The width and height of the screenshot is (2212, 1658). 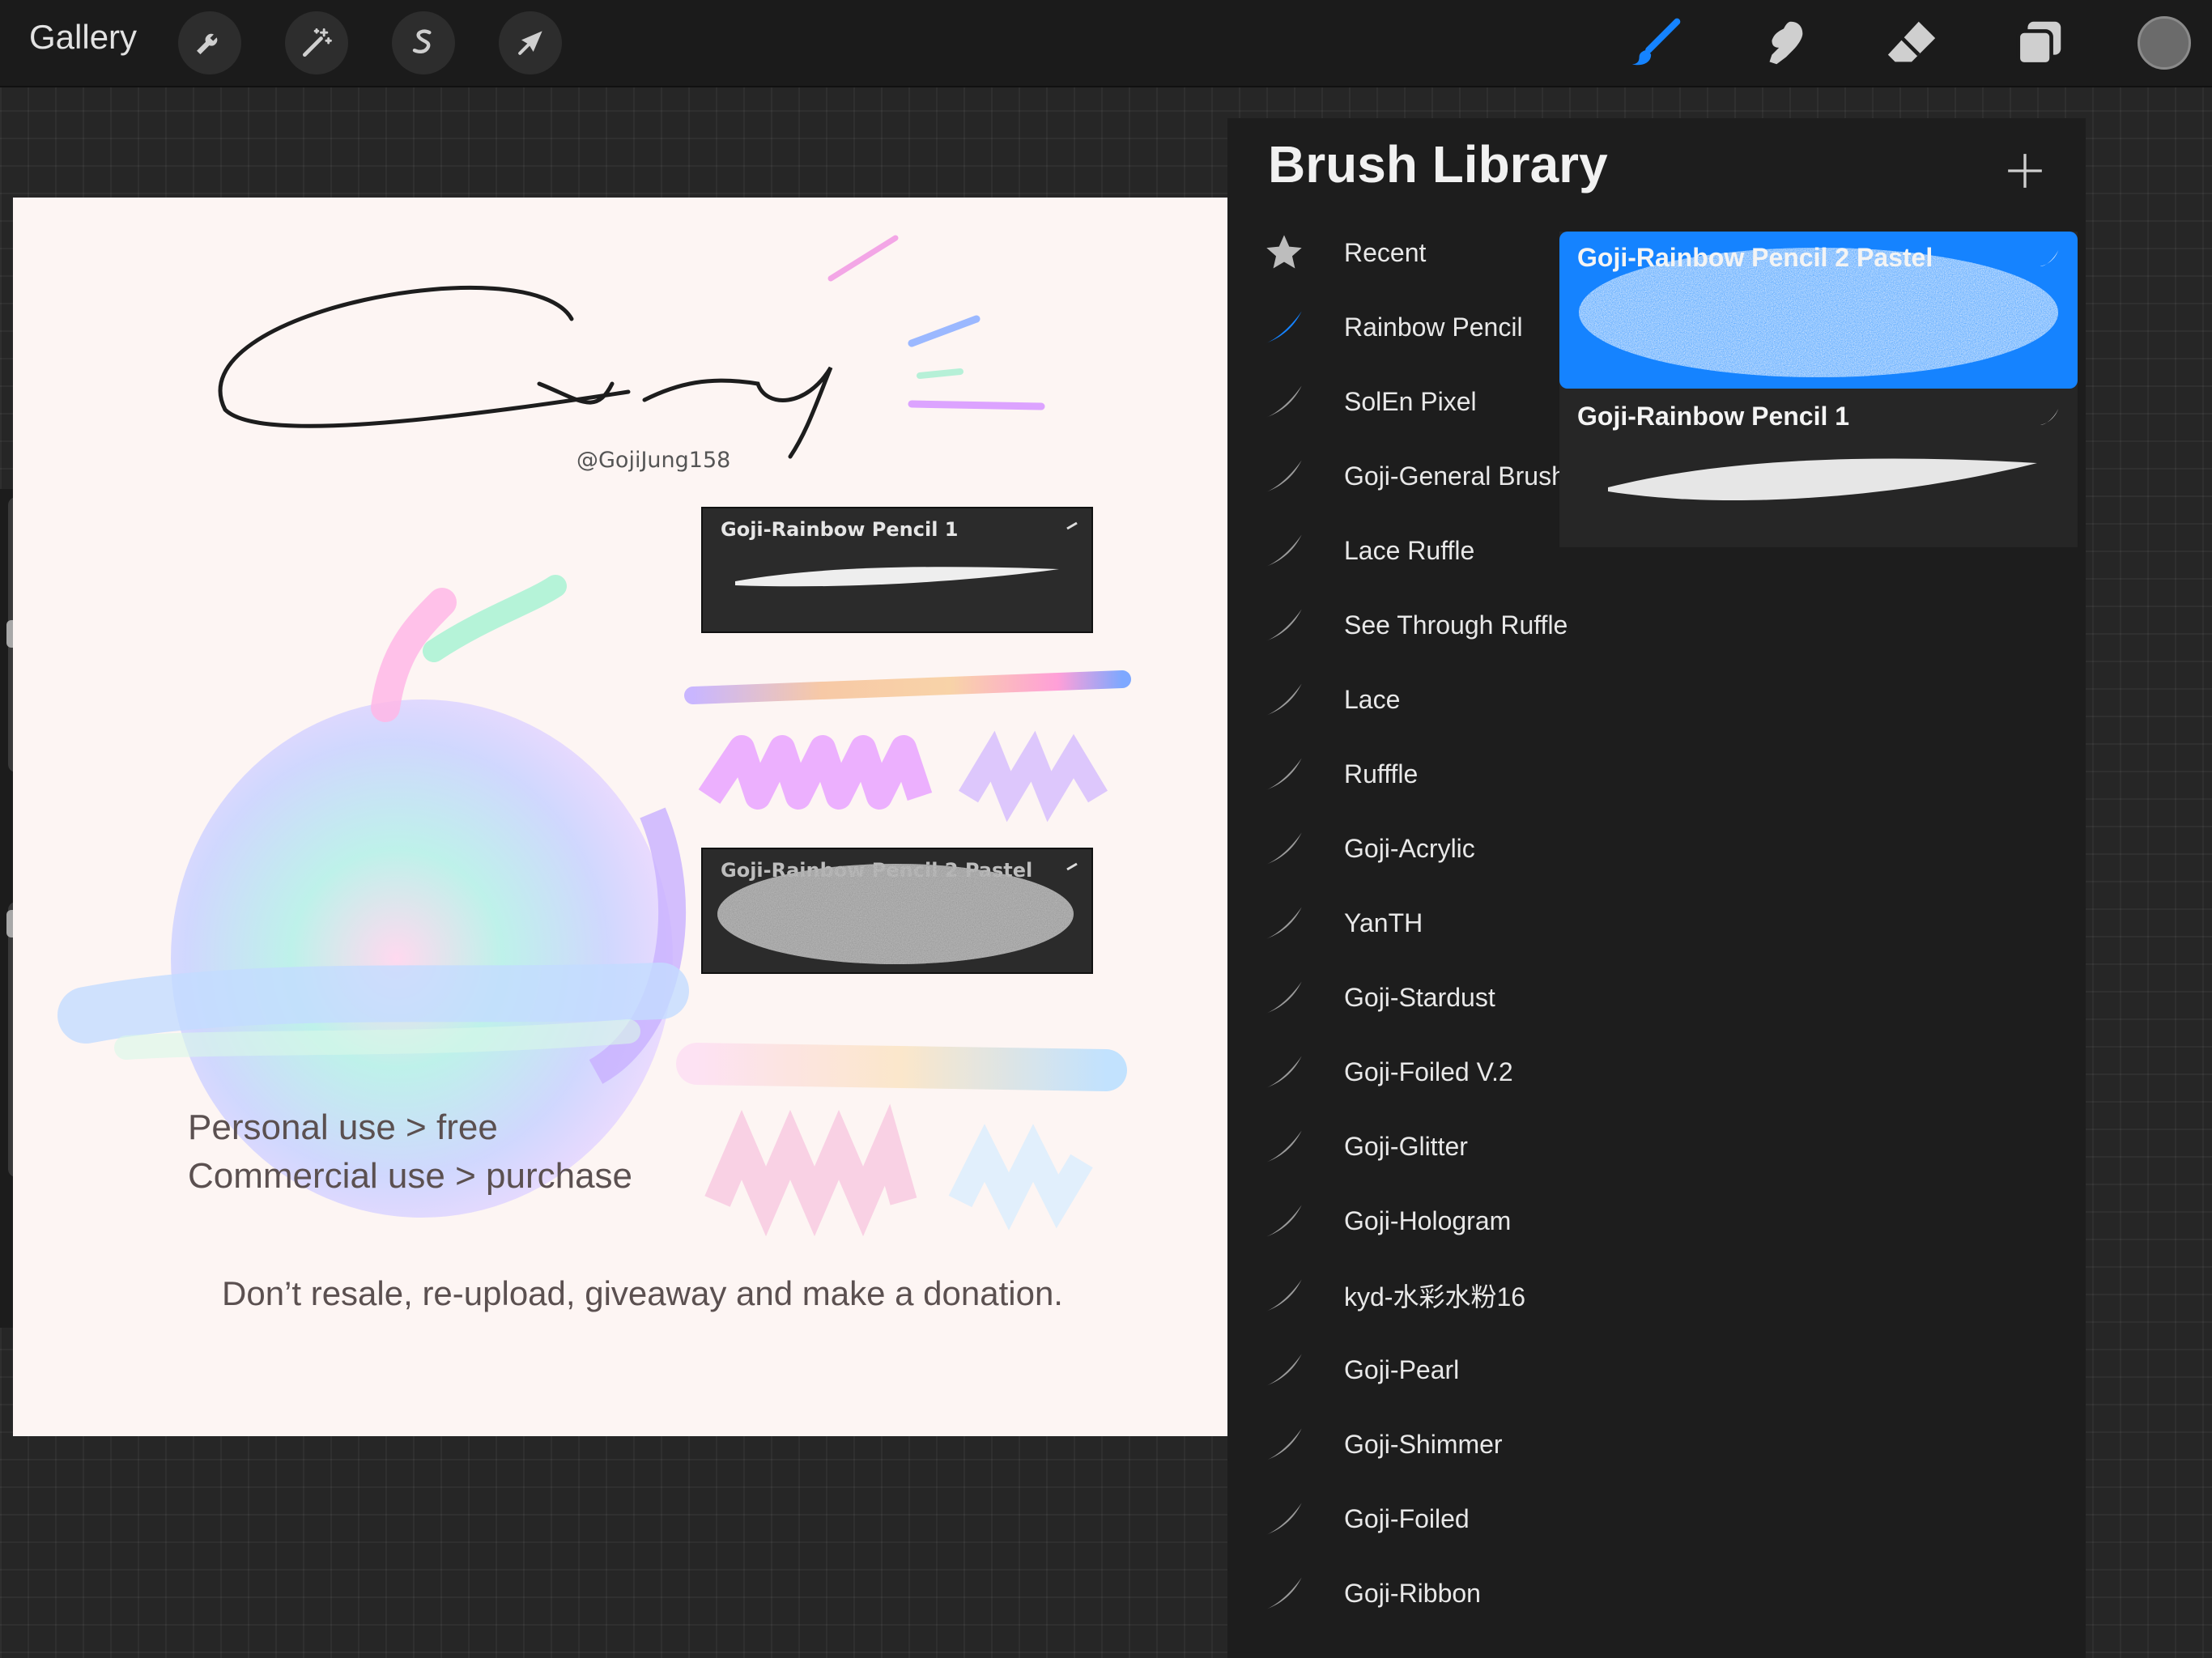 I want to click on brush-set-item: Goji-Pearl, so click(x=1393, y=1370).